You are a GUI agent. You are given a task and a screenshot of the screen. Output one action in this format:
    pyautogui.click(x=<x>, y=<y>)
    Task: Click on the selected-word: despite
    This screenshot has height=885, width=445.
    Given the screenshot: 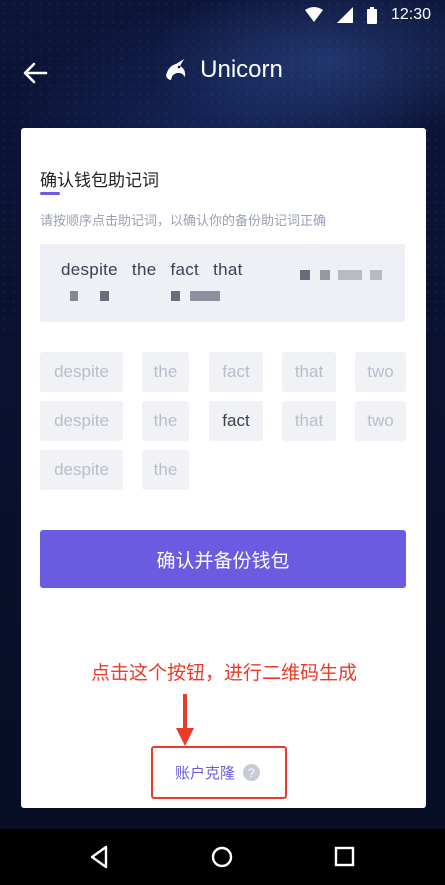 What is the action you would take?
    pyautogui.click(x=89, y=270)
    